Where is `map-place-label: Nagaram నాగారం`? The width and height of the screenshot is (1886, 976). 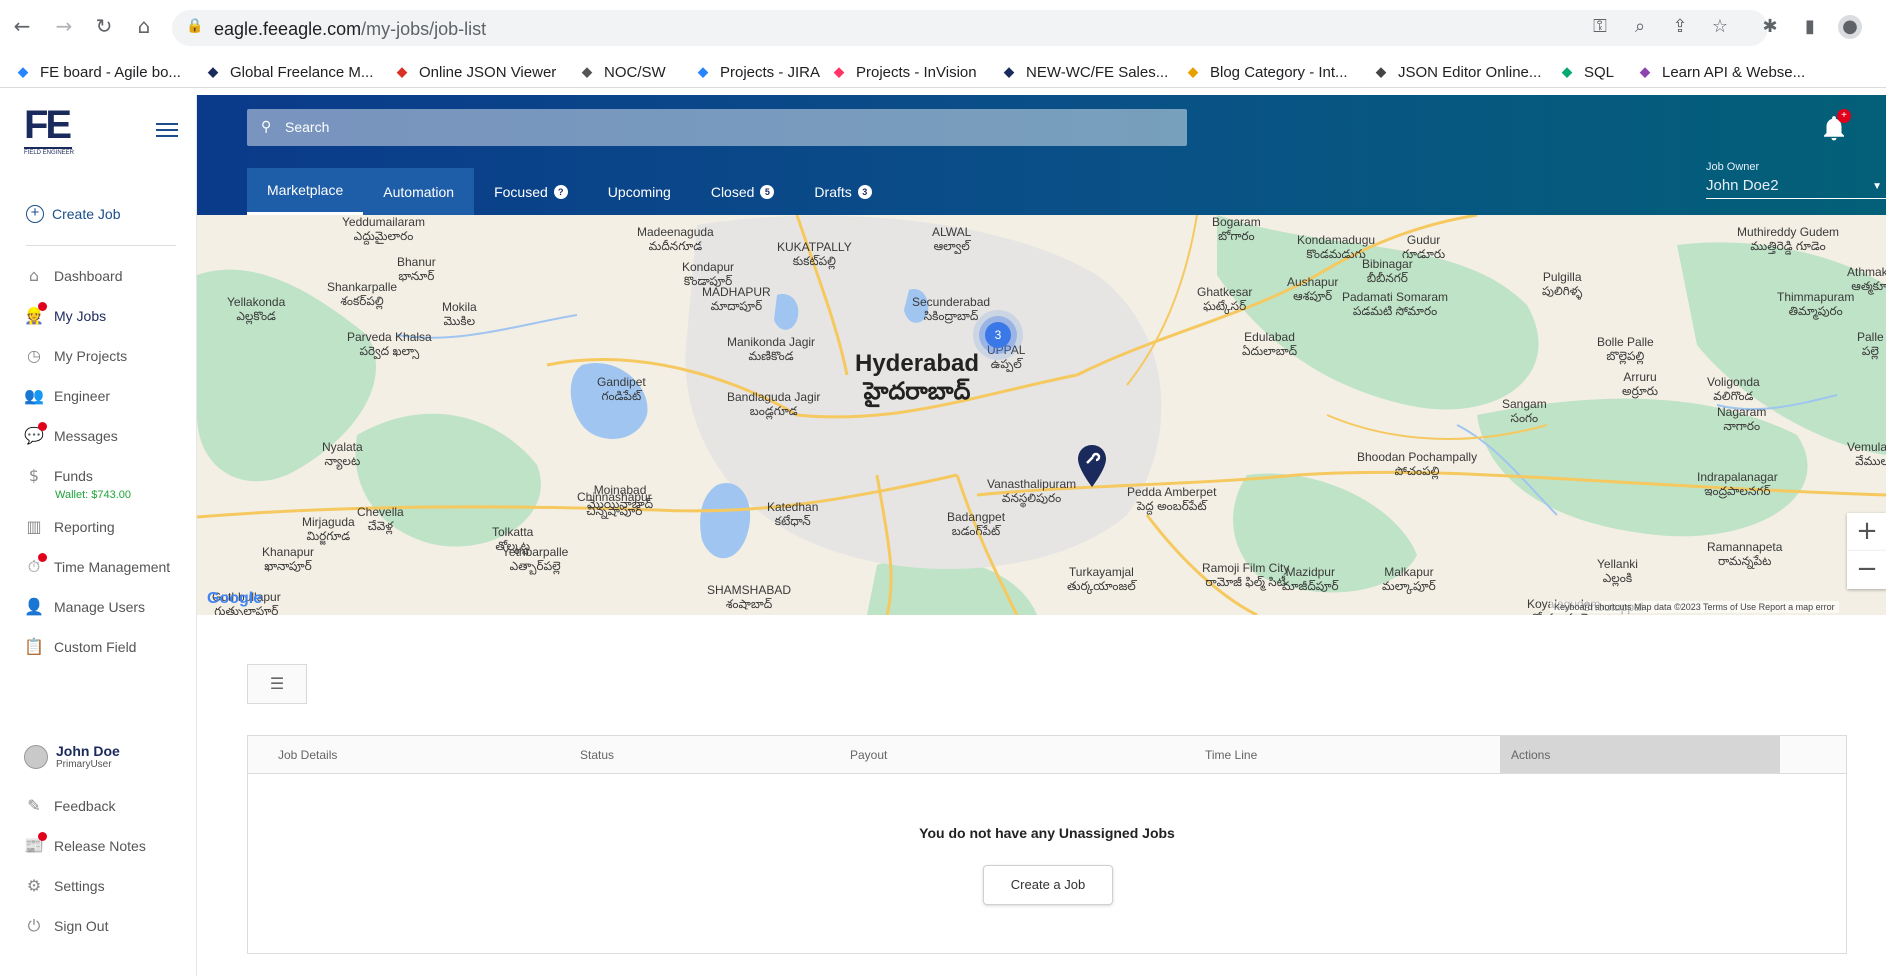
map-place-label: Nagaram నాగారం is located at coordinates (1741, 420).